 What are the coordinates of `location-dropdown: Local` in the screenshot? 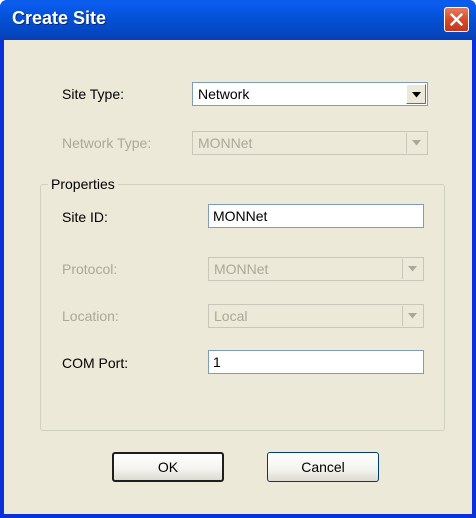 It's located at (316, 316).